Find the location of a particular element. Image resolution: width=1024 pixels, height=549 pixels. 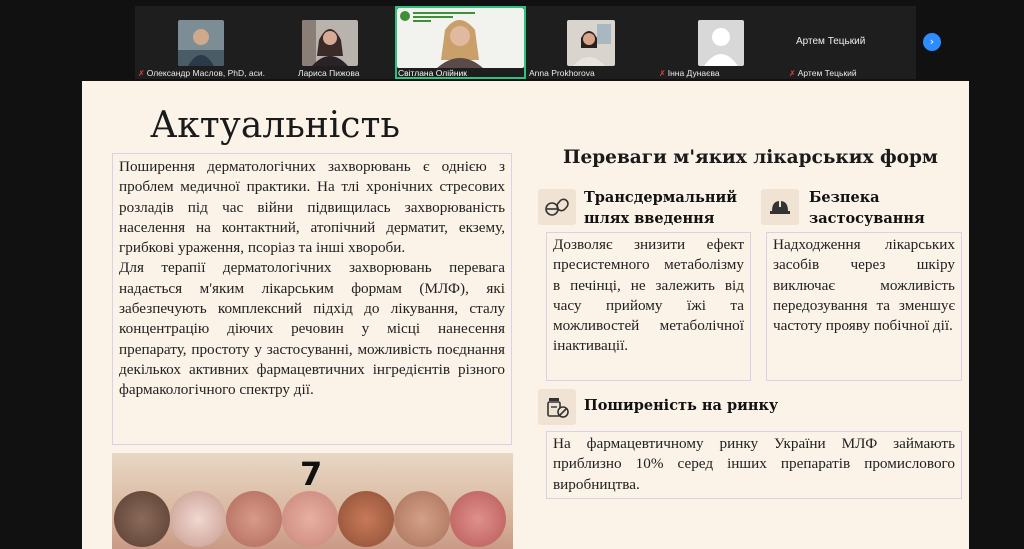

participant-video-label: Артем Тецький is located at coordinates (831, 41).